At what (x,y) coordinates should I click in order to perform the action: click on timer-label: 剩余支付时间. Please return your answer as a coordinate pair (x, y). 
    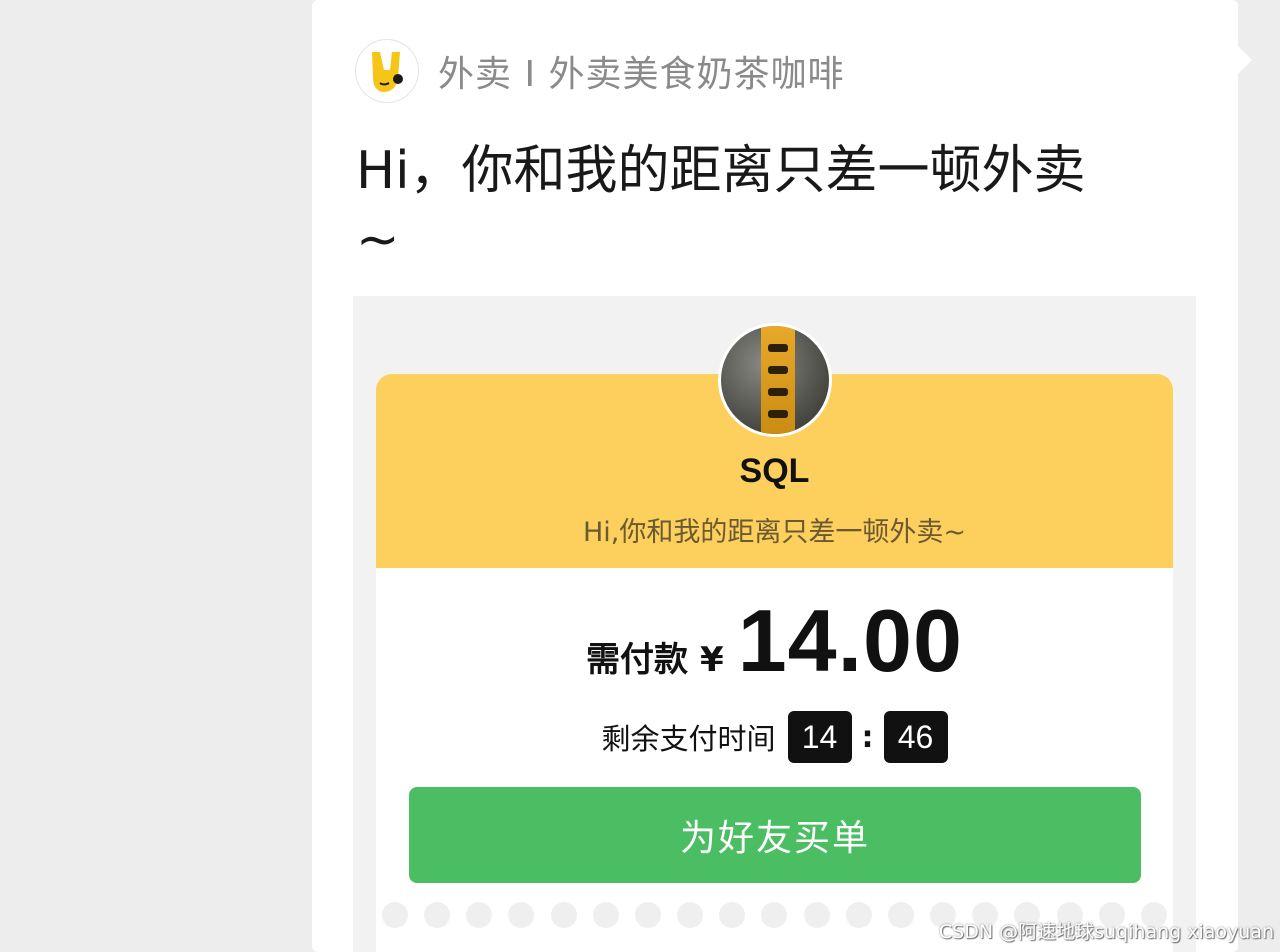
    Looking at the image, I should click on (688, 739).